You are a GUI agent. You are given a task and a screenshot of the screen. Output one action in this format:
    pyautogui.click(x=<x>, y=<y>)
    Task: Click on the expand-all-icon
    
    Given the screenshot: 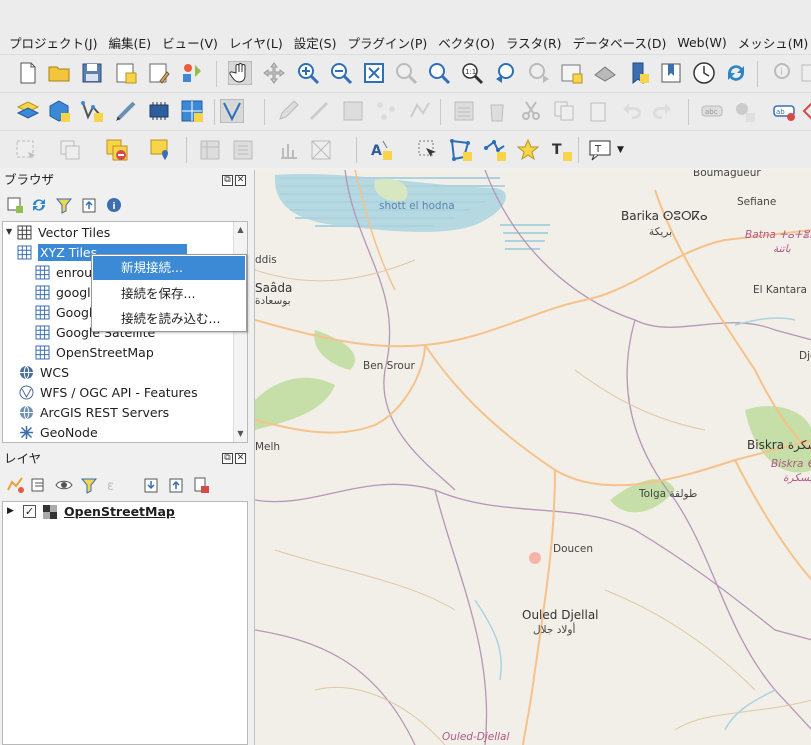 What is the action you would take?
    pyautogui.click(x=151, y=485)
    